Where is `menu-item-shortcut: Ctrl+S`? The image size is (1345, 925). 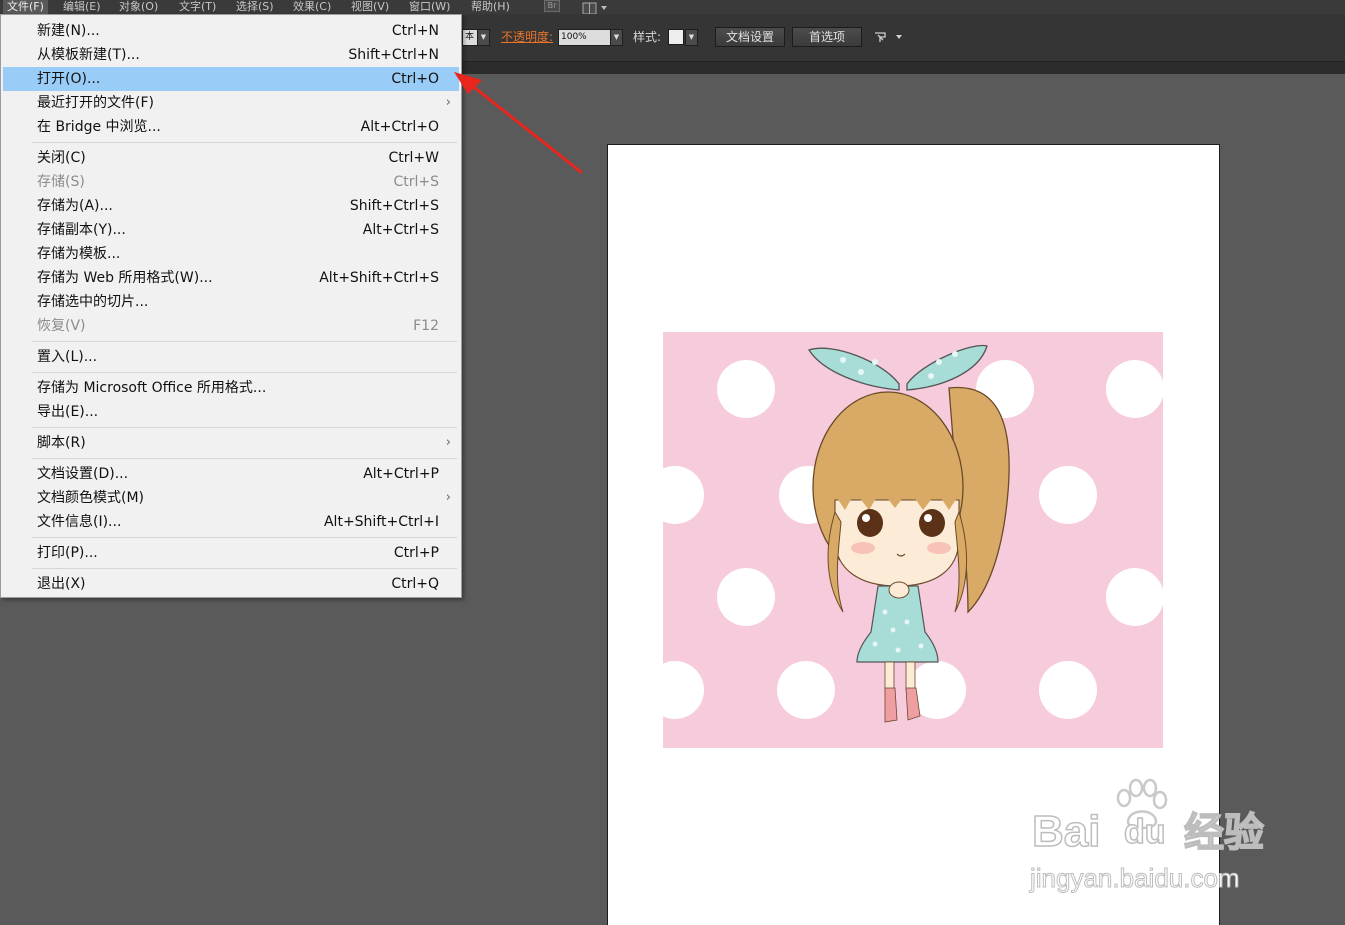 menu-item-shortcut: Ctrl+S is located at coordinates (416, 182).